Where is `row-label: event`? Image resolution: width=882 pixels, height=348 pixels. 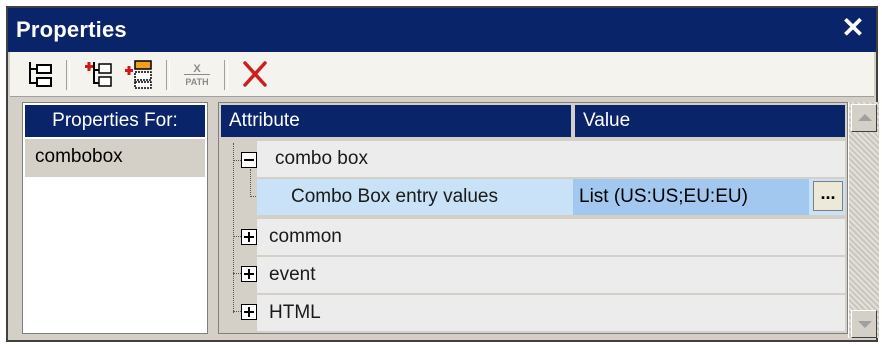 row-label: event is located at coordinates (292, 274).